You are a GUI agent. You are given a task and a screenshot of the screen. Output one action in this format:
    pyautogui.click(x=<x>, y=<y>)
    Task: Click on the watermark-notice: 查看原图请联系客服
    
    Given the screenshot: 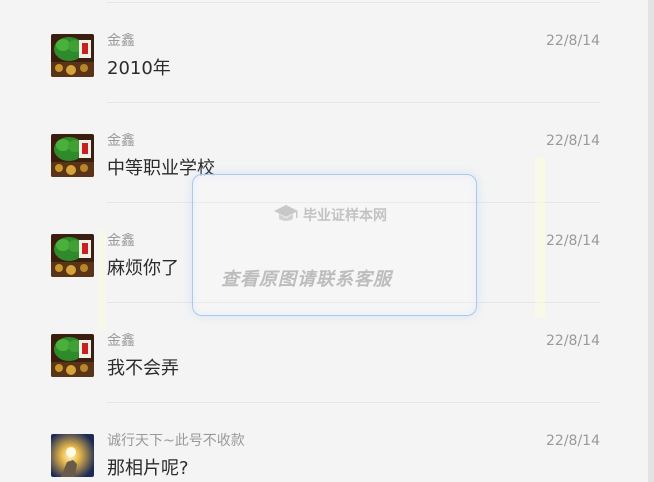 What is the action you would take?
    pyautogui.click(x=306, y=279)
    